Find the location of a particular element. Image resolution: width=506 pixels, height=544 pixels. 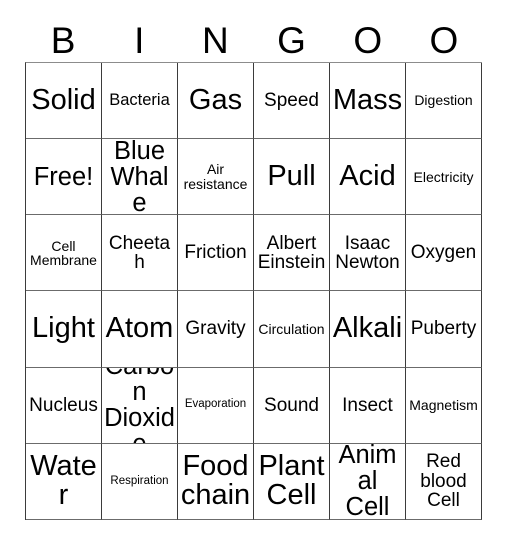

bingo-cell-label: Air resistance is located at coordinates (215, 176).